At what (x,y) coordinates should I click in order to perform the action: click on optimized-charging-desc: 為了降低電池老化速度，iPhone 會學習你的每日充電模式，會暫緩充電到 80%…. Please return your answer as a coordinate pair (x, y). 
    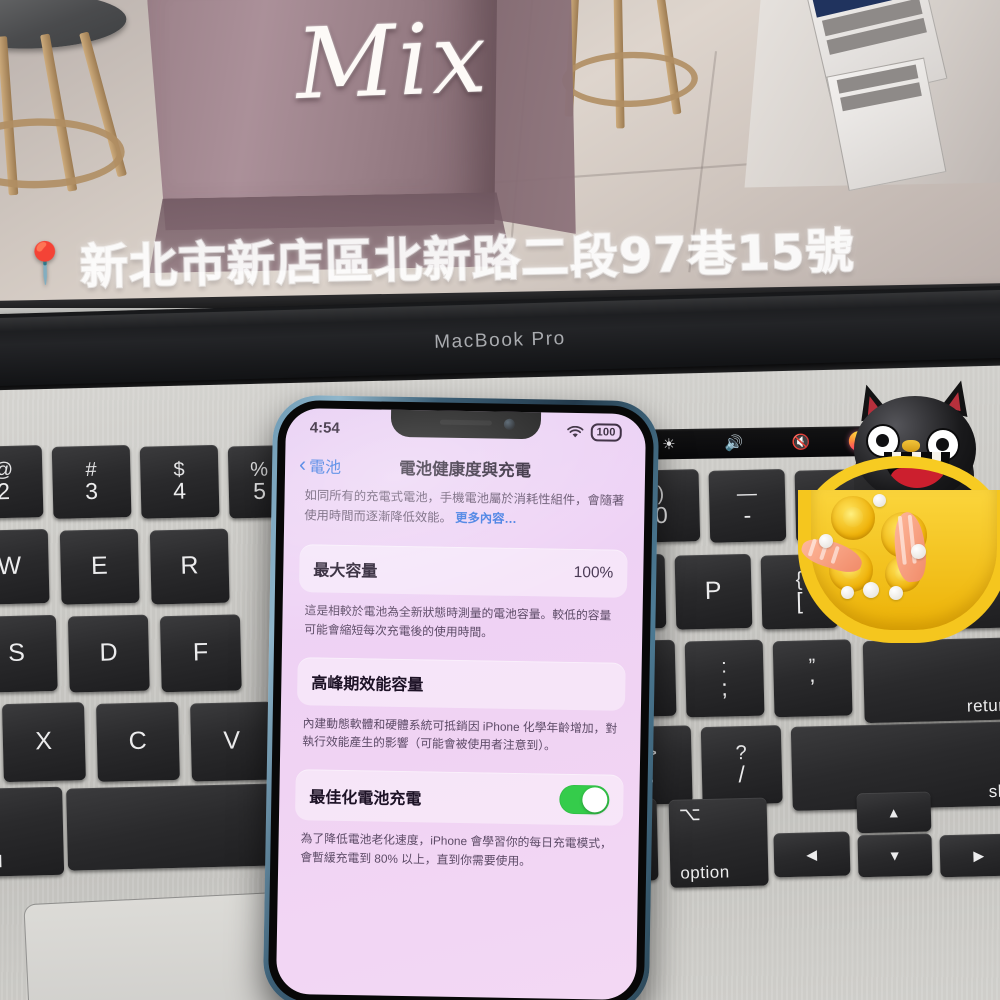
    Looking at the image, I should click on (456, 850).